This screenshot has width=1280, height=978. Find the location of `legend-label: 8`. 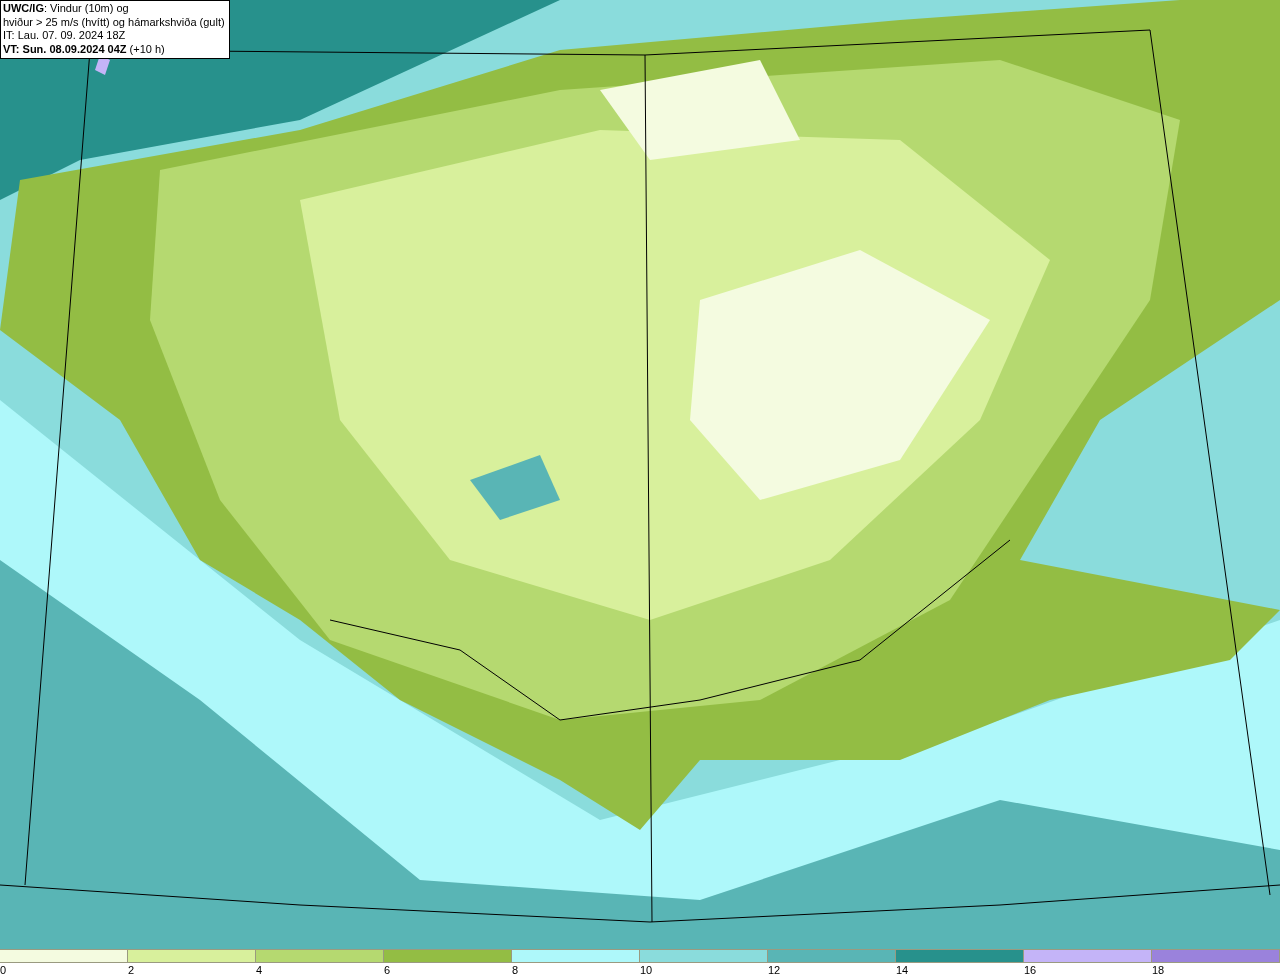

legend-label: 8 is located at coordinates (515, 970).